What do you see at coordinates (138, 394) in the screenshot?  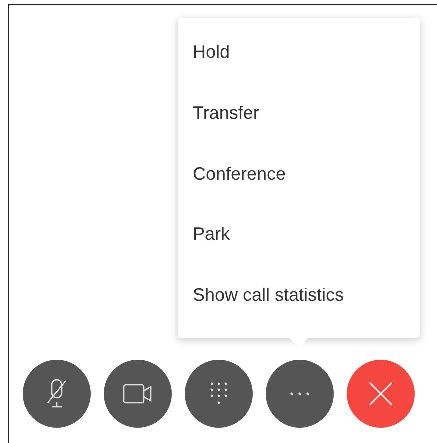 I see `video-camera-icon` at bounding box center [138, 394].